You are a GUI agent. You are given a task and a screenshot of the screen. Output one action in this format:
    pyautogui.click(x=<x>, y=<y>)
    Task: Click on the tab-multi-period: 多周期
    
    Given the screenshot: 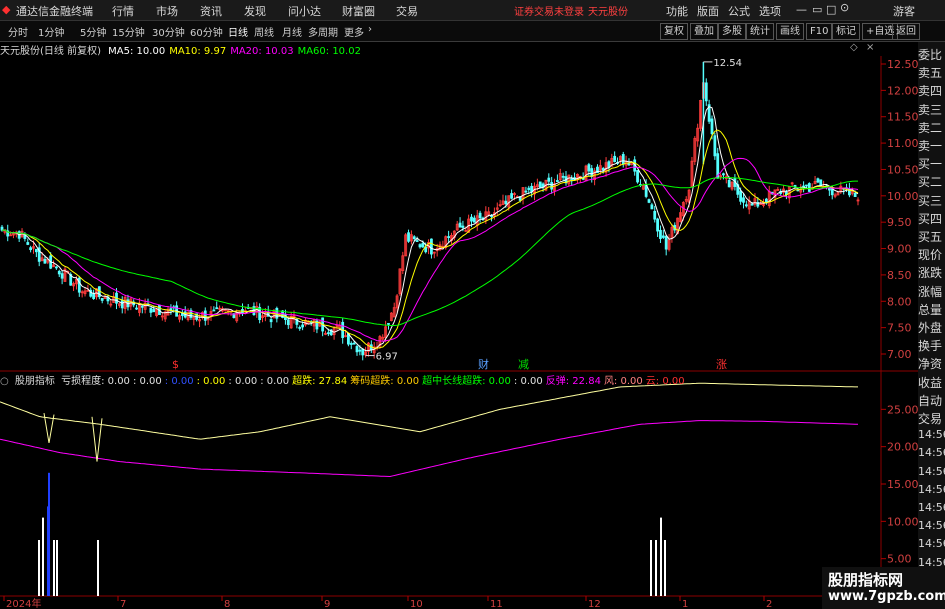 What is the action you would take?
    pyautogui.click(x=323, y=31)
    